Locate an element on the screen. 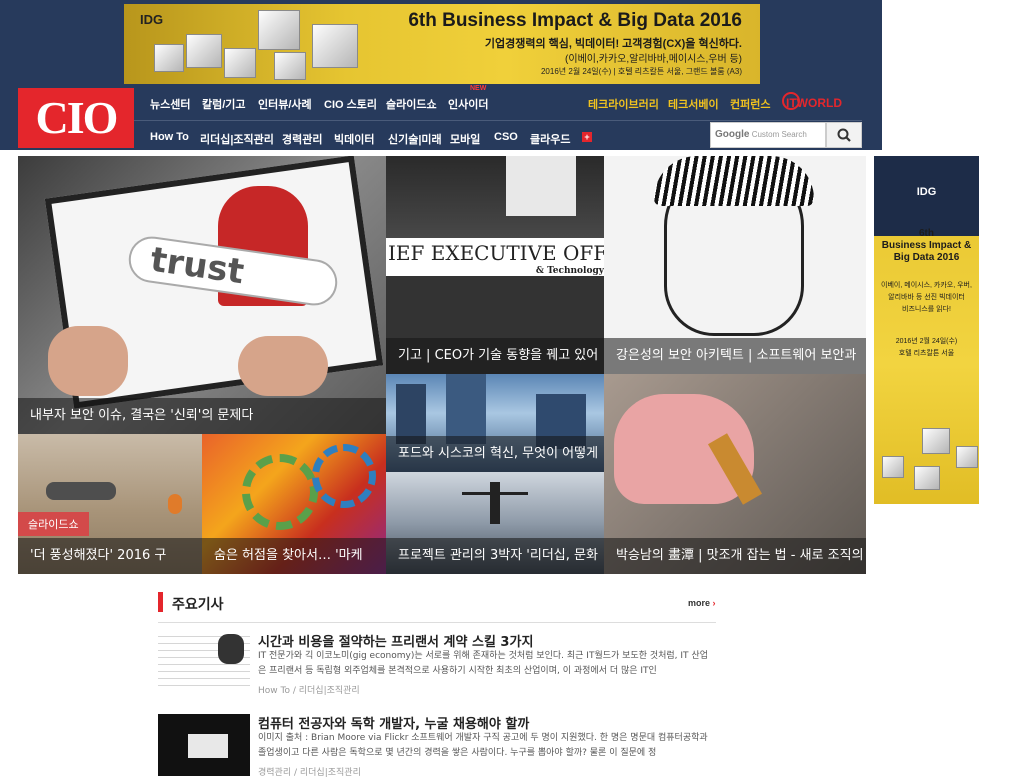  nav-divider is located at coordinates (498, 120).